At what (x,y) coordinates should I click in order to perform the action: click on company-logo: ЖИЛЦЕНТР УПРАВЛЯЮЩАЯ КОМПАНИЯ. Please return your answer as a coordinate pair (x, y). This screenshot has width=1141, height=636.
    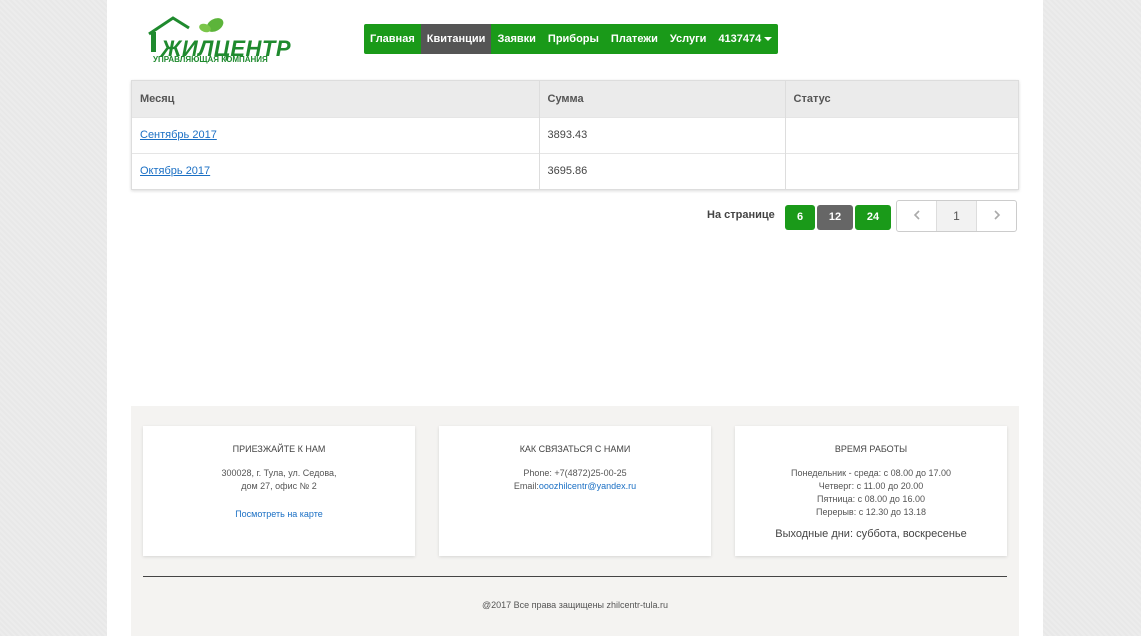
    Looking at the image, I should click on (218, 40).